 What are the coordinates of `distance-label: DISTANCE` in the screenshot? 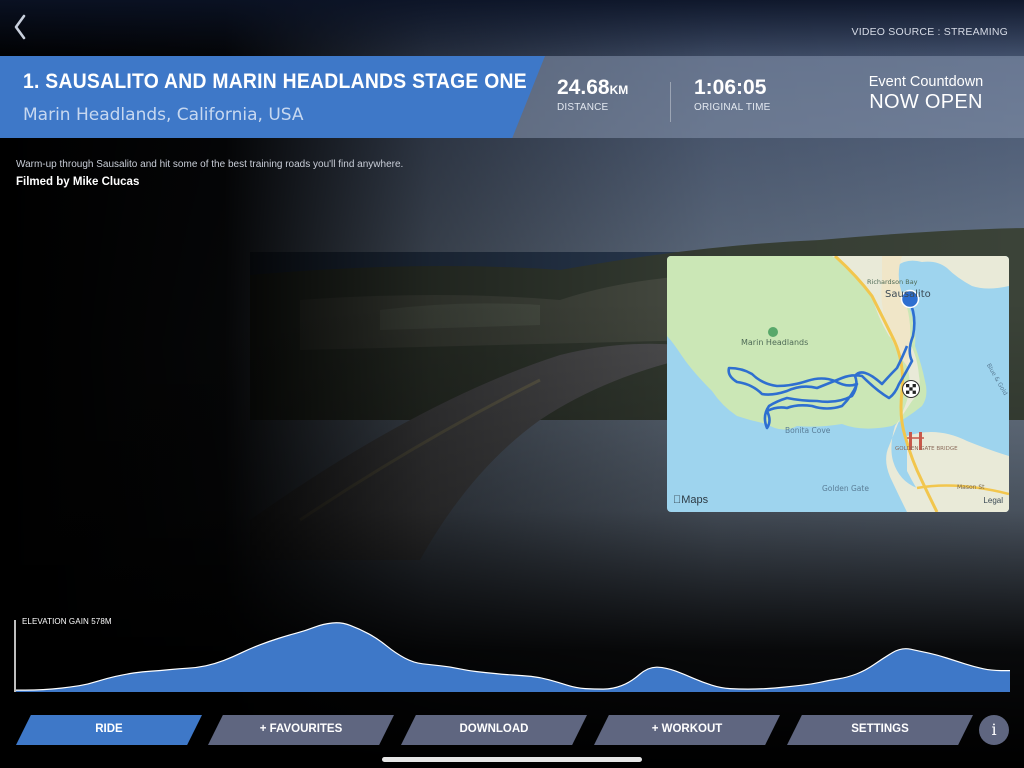 It's located at (583, 107).